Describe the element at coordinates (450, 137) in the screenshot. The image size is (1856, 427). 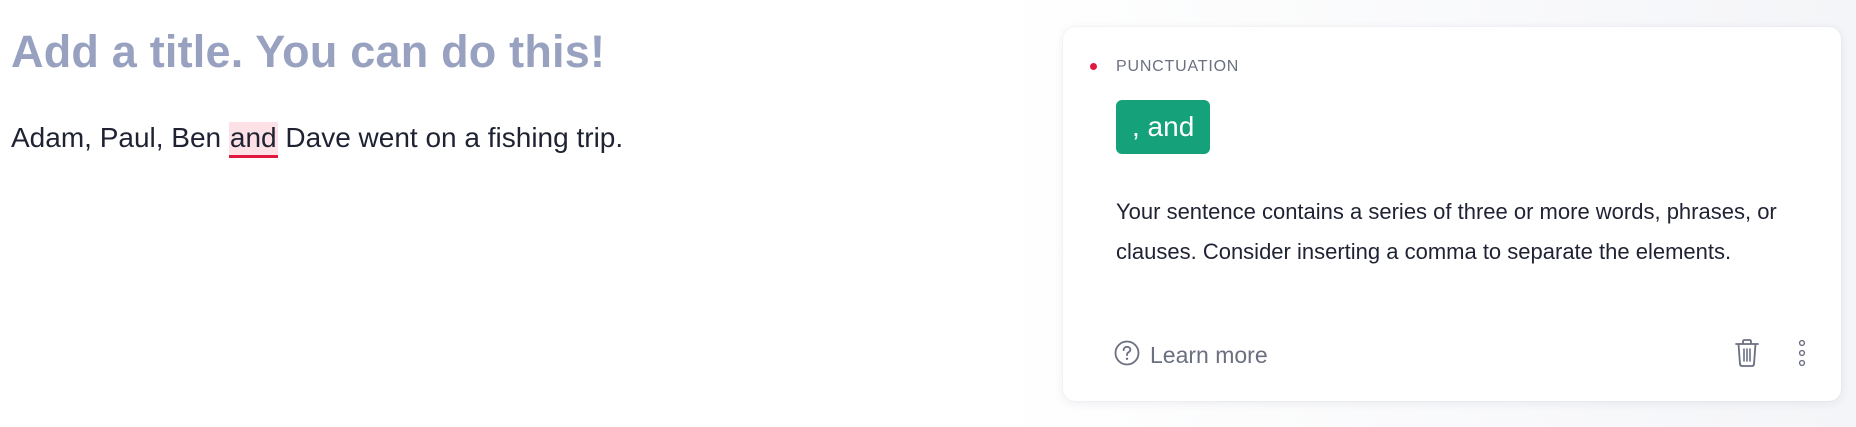
I see `text-after: Dave went on a fishing trip.` at that location.